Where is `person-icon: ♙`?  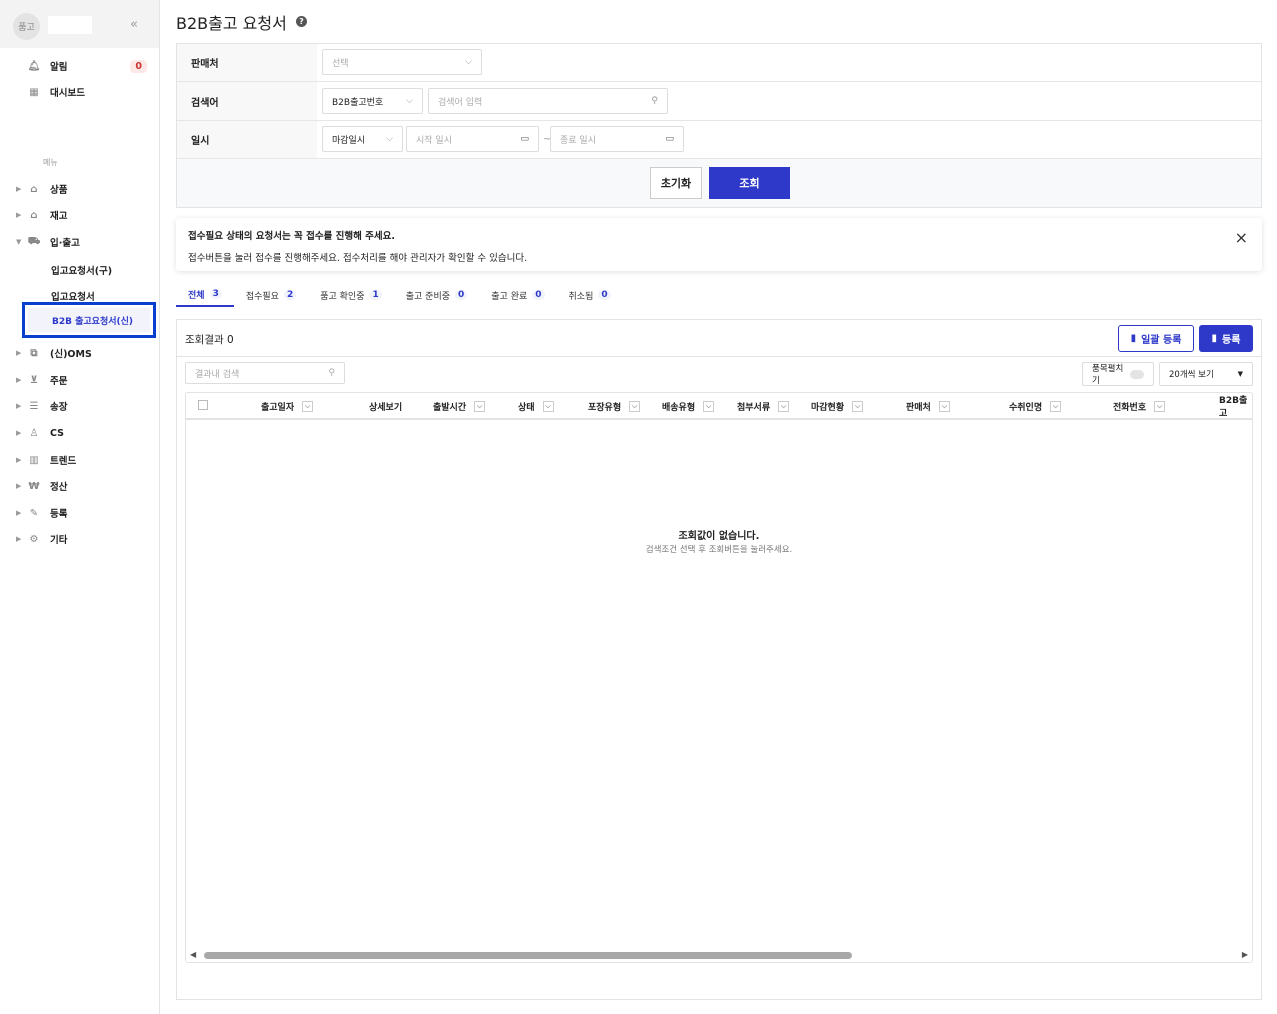
person-icon: ♙ is located at coordinates (34, 433).